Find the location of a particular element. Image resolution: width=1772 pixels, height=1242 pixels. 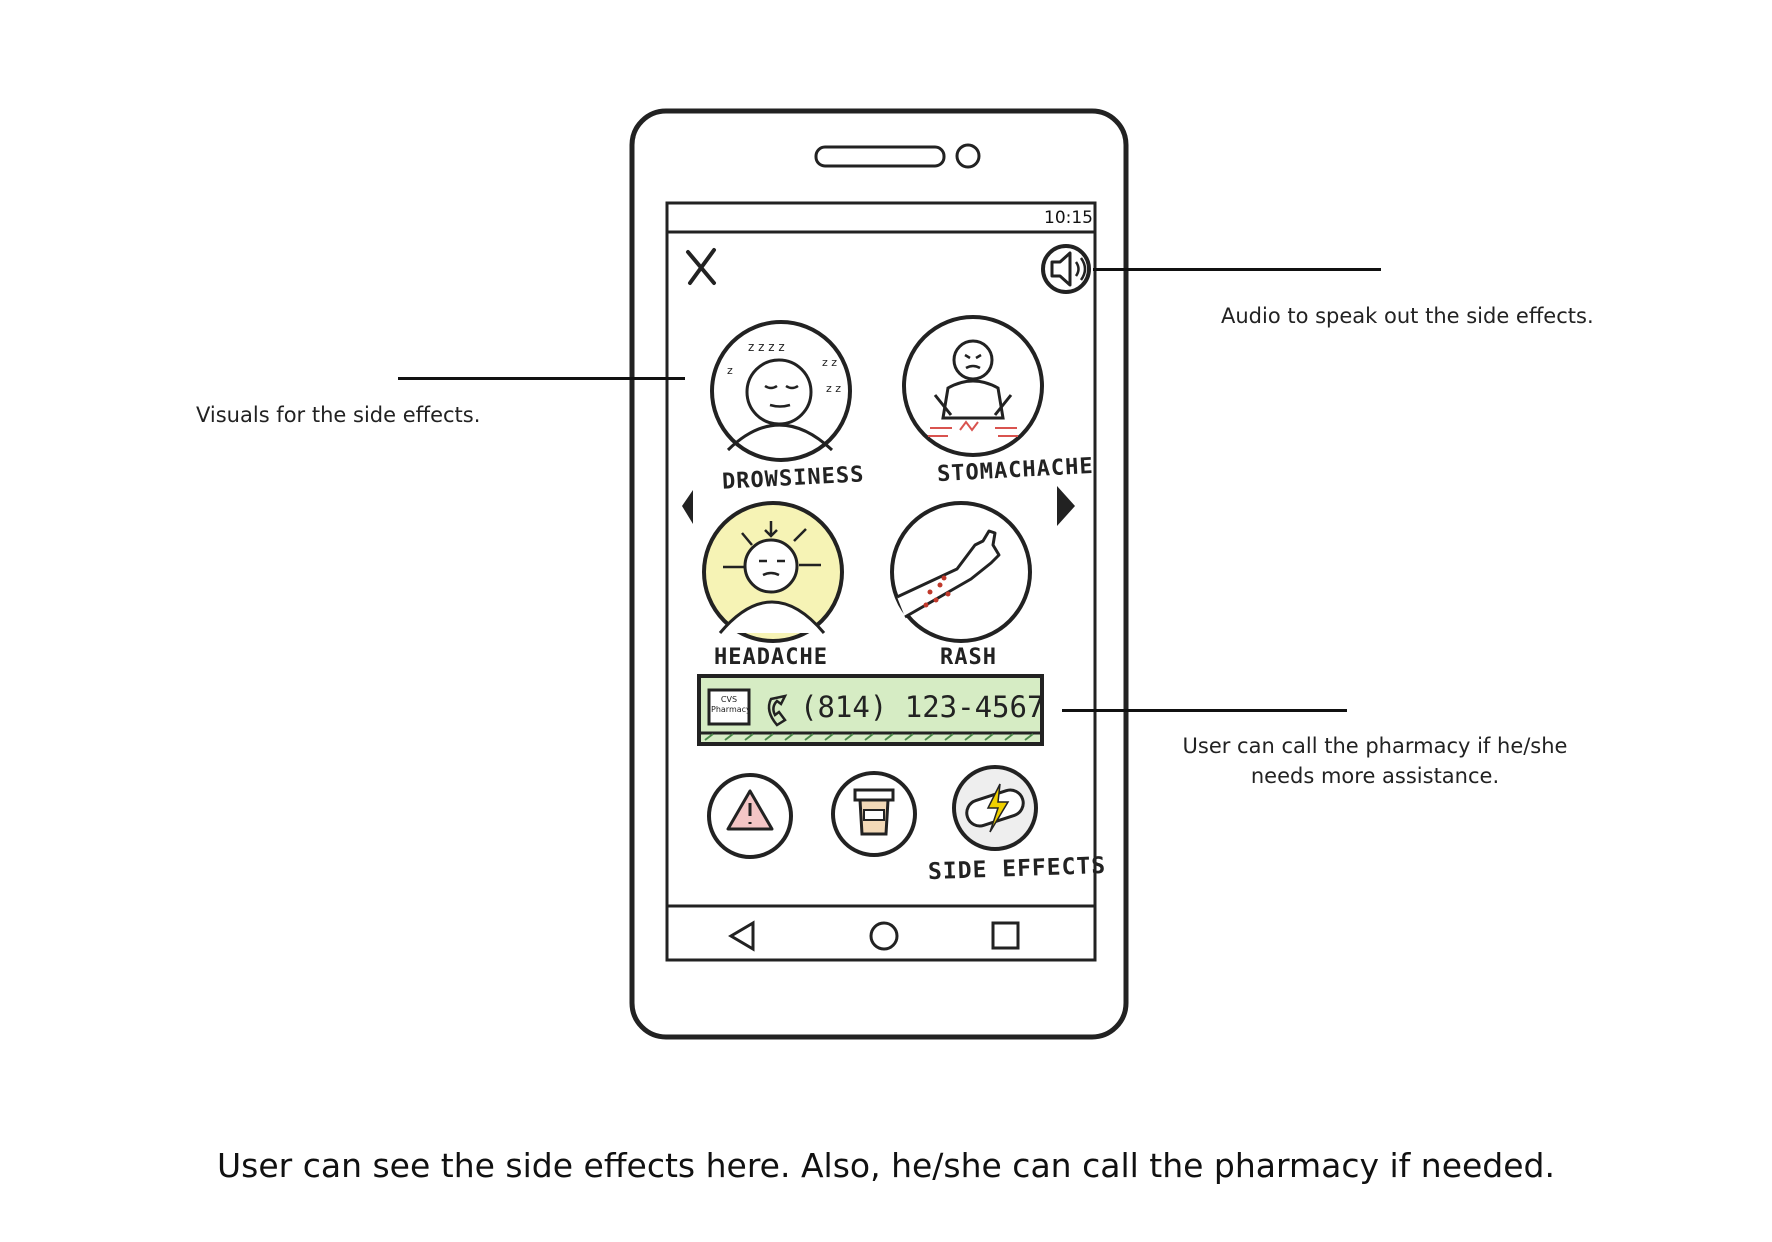

headache-icon is located at coordinates (773, 572).